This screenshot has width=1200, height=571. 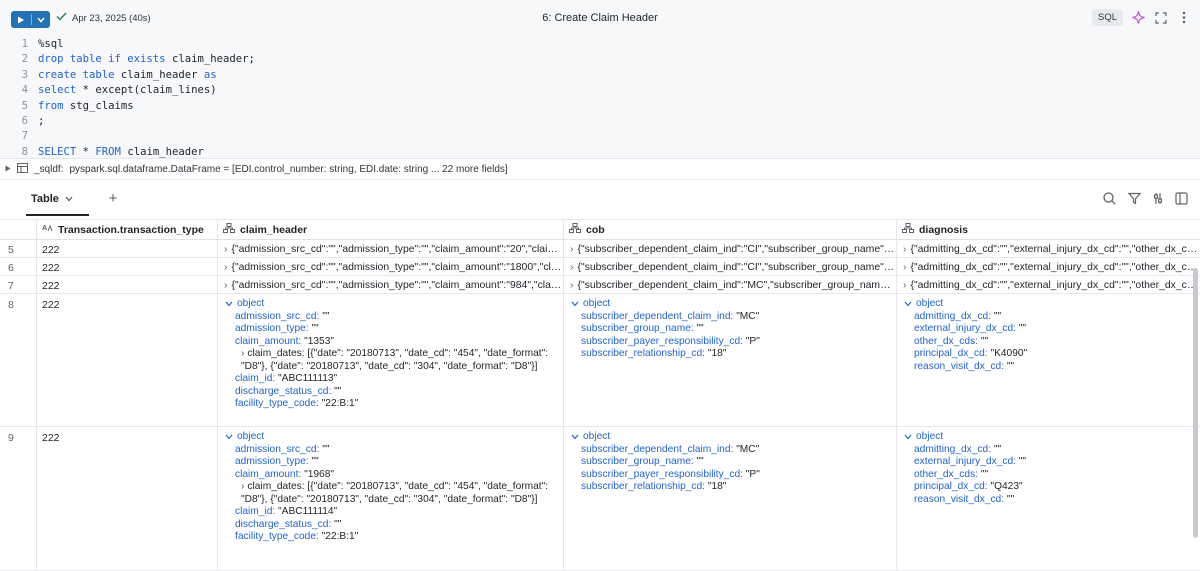 I want to click on results-toolbar: Table +, so click(x=600, y=200).